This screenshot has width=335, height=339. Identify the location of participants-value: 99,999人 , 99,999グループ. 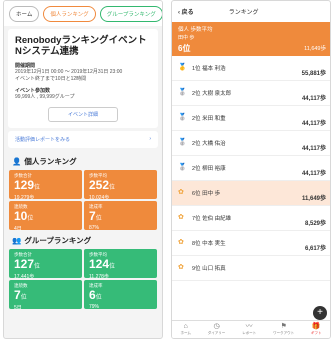
(45, 97).